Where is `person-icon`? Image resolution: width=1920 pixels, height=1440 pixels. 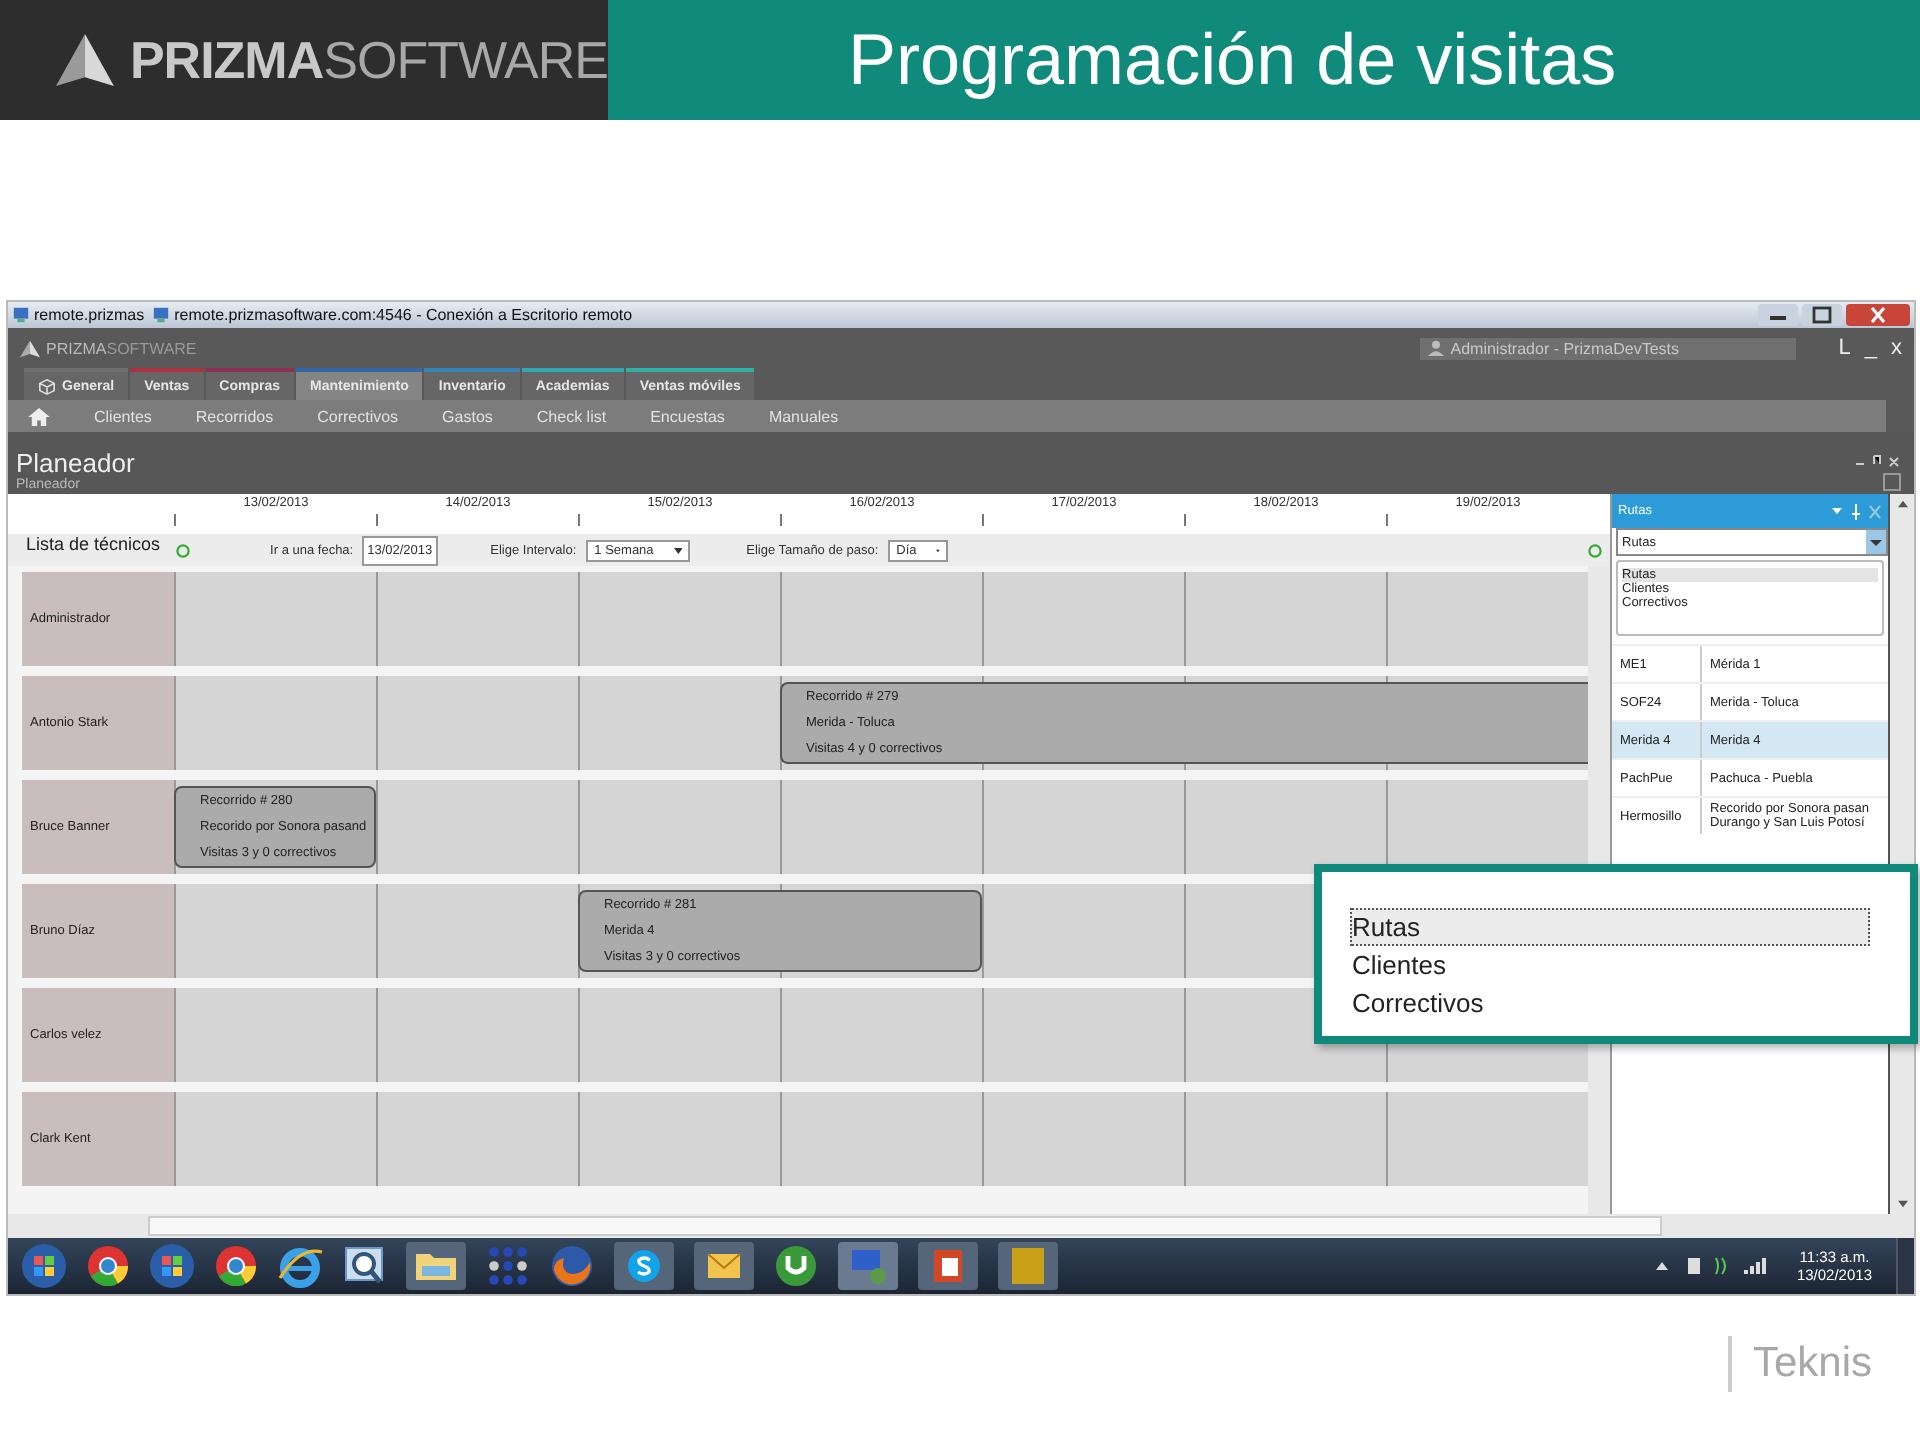 person-icon is located at coordinates (1436, 348).